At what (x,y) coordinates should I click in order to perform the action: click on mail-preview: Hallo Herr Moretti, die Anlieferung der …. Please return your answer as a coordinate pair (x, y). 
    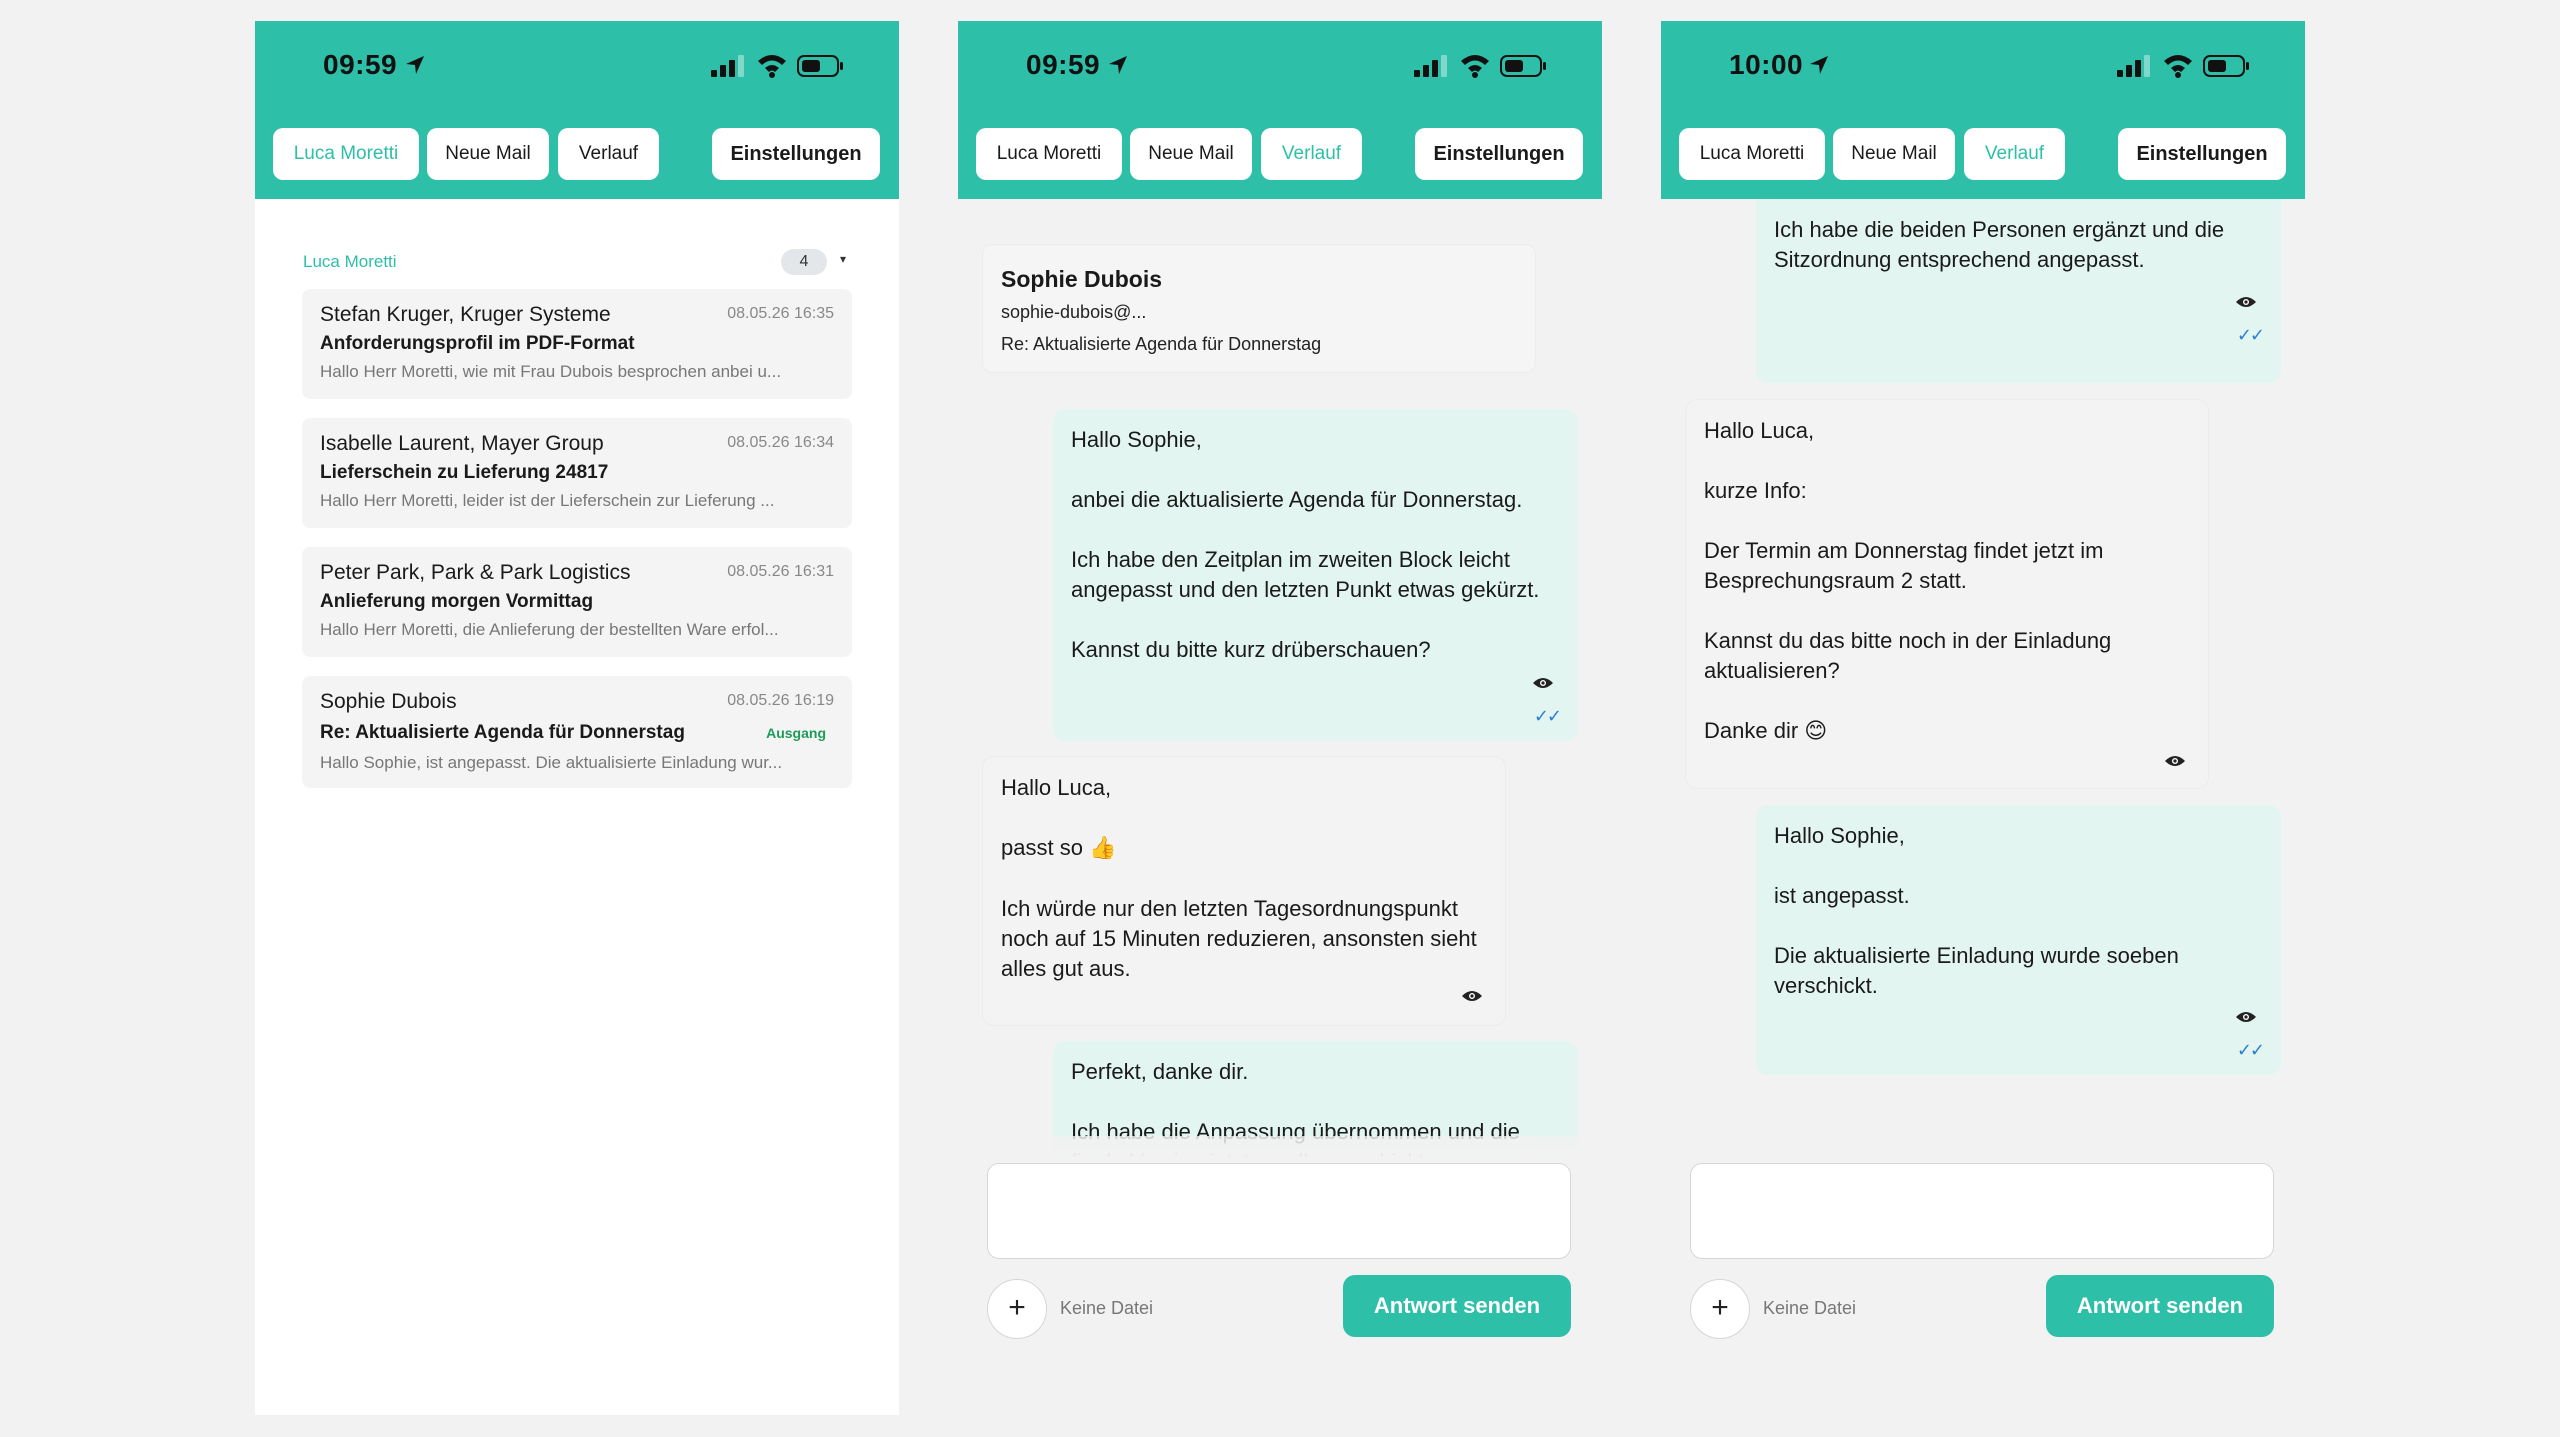
    Looking at the image, I should click on (549, 629).